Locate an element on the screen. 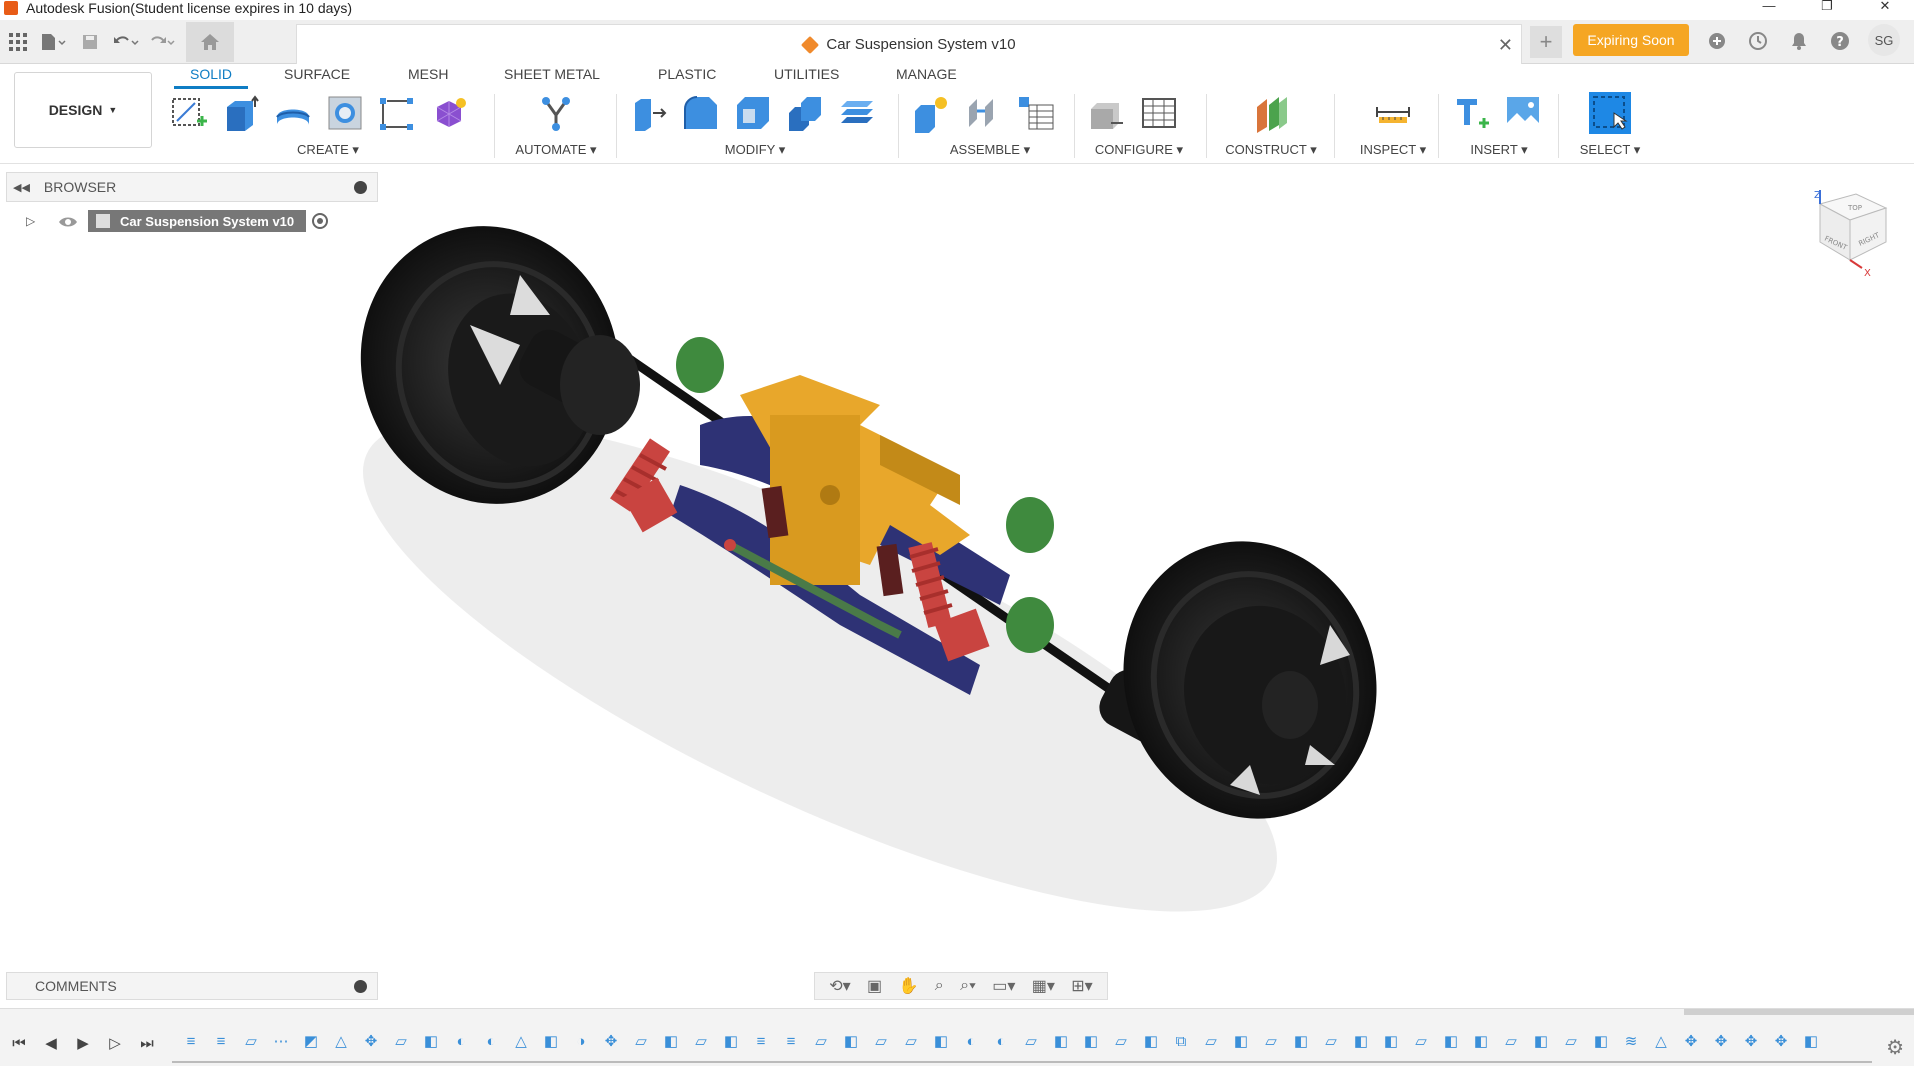 The image size is (1914, 1066). select-group-label: SELECT ▾ is located at coordinates (1610, 150).